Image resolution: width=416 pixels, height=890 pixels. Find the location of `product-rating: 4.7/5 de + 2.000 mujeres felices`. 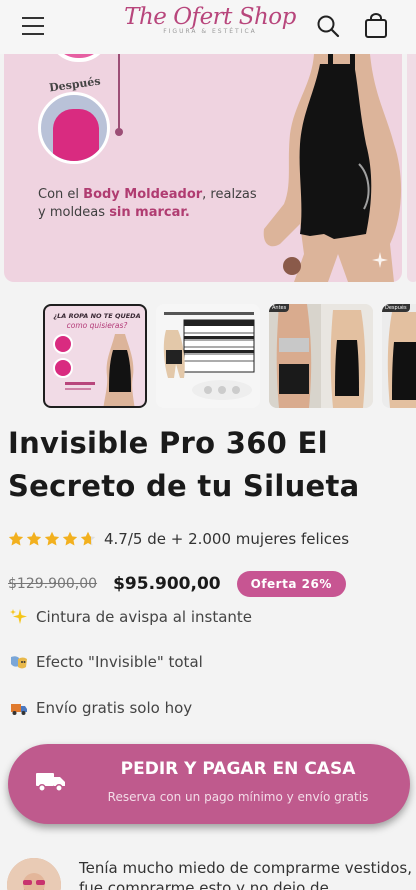

product-rating: 4.7/5 de + 2.000 mujeres felices is located at coordinates (178, 539).